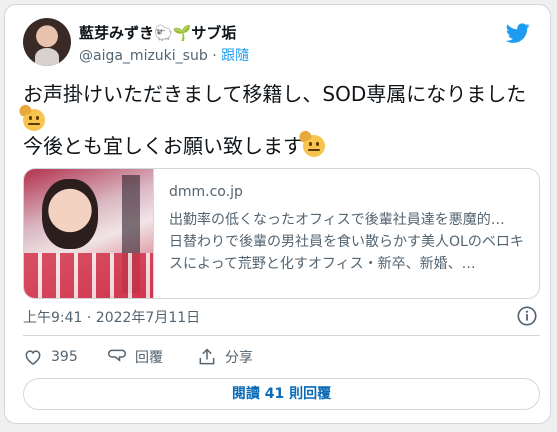  What do you see at coordinates (274, 394) in the screenshot?
I see `read-replies-count: 41` at bounding box center [274, 394].